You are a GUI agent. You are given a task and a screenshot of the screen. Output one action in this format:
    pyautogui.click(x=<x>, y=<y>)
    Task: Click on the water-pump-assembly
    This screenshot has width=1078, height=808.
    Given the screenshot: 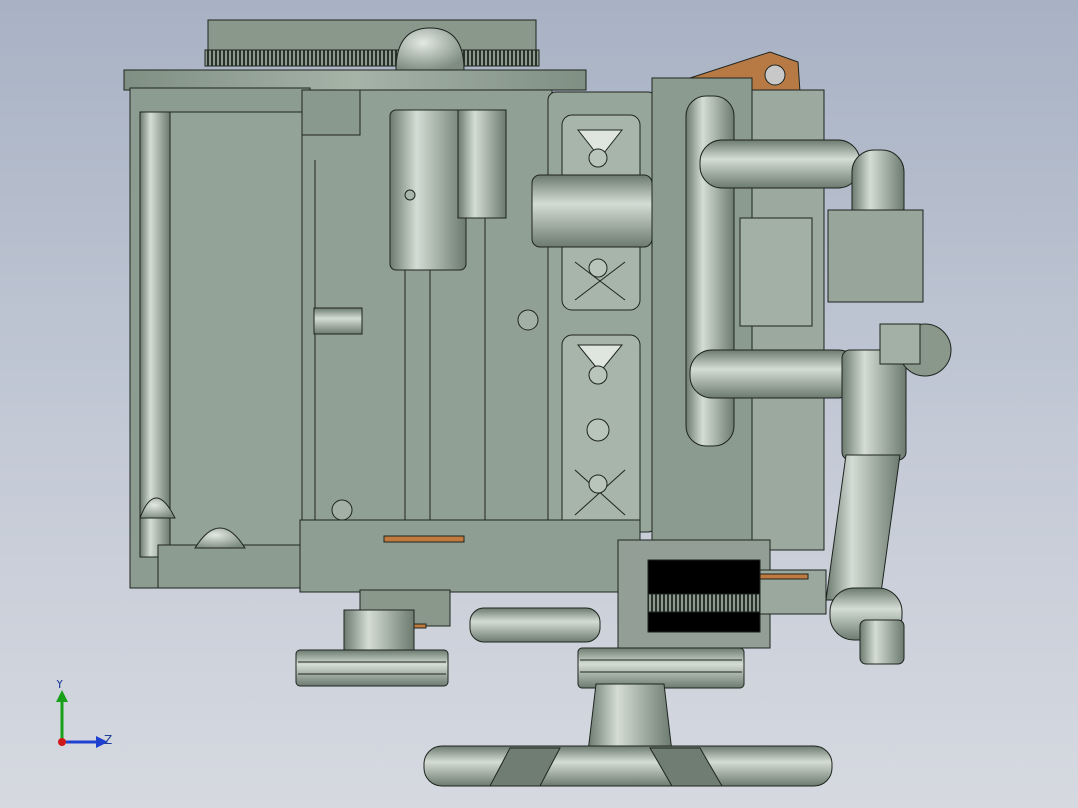 What is the action you would take?
    pyautogui.click(x=722, y=594)
    